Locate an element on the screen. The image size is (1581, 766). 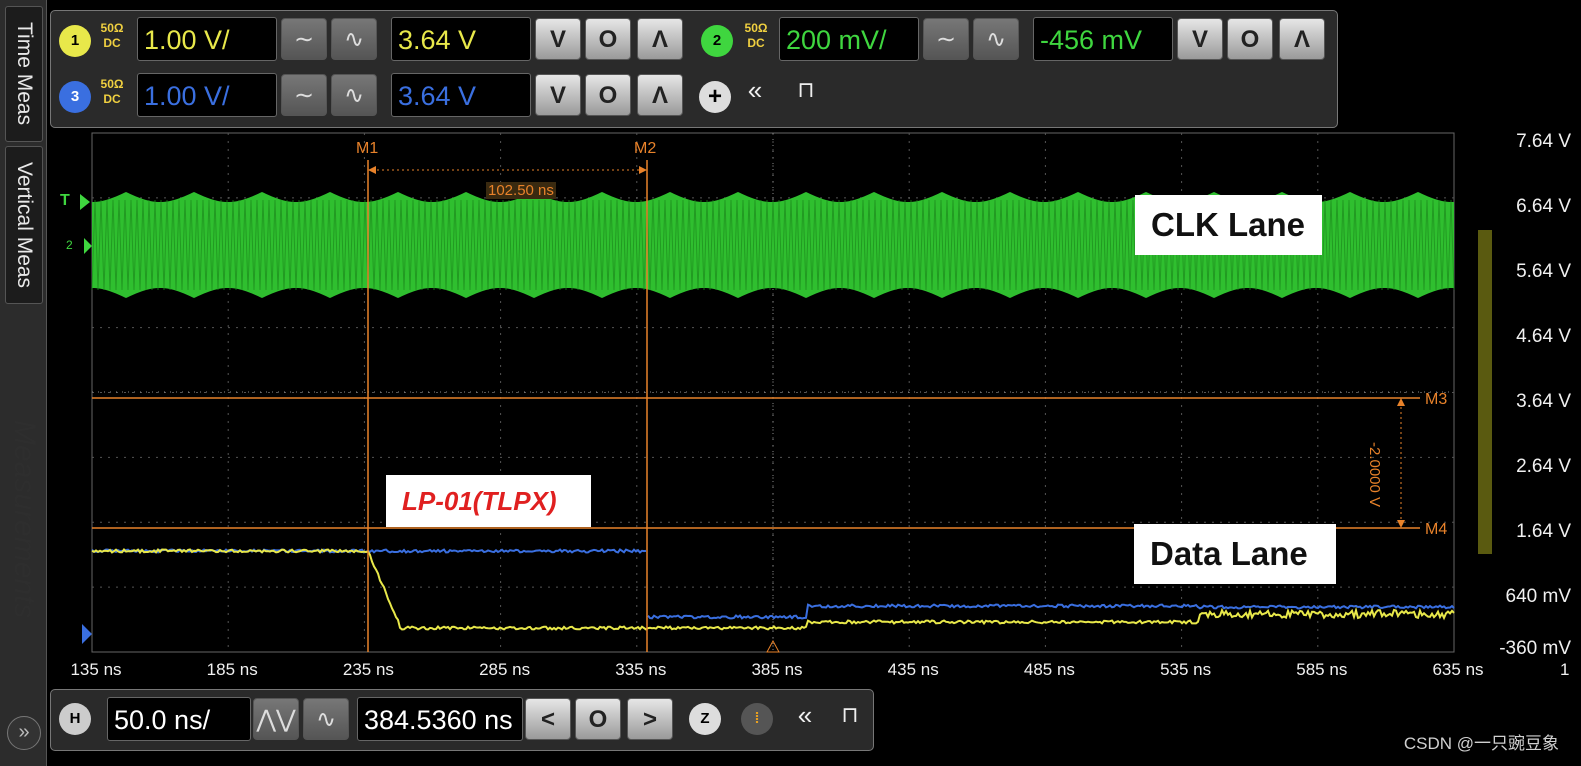
marker-delta-t-arrow-left is located at coordinates (372, 170).